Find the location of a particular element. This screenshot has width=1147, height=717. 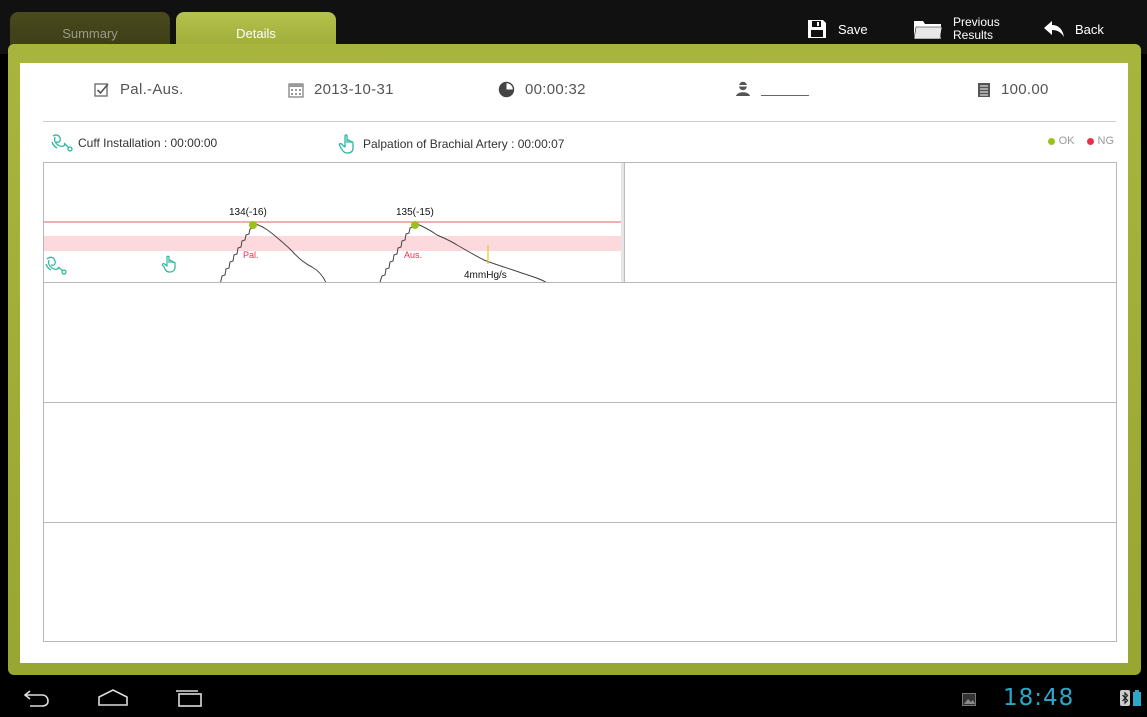

pal-marker-label: Pal. is located at coordinates (251, 255).